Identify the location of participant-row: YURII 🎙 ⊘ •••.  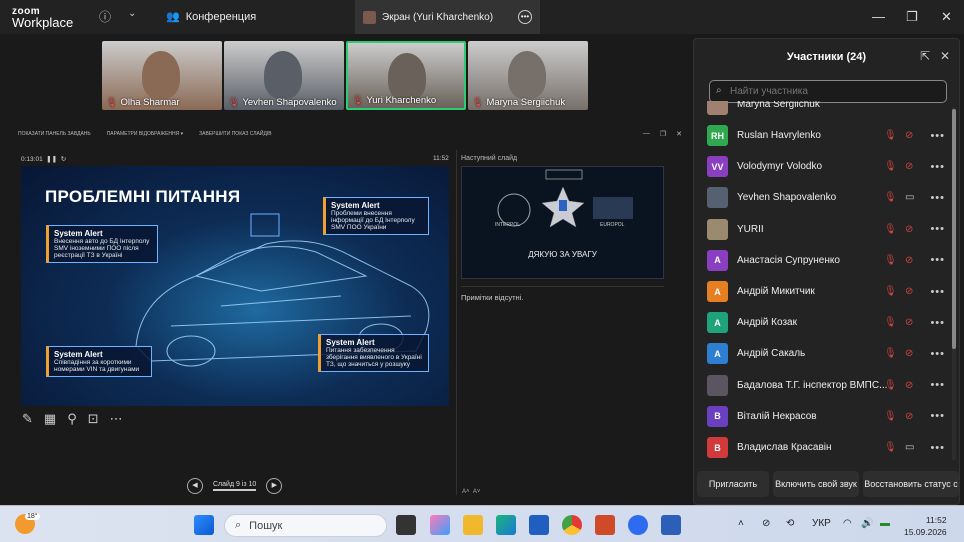
(826, 229).